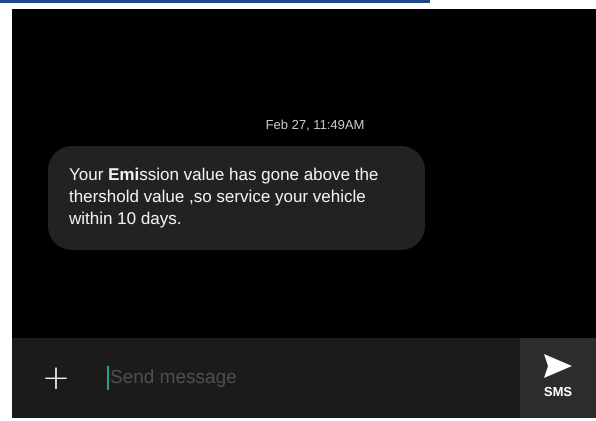  I want to click on attach-button: +, so click(47, 378).